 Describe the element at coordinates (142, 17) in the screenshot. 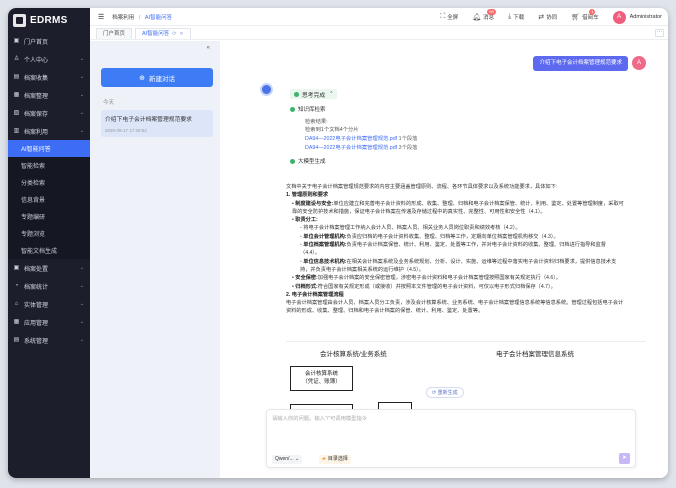

I see `breadcrumb: 档案利用 / AI智能问答` at that location.